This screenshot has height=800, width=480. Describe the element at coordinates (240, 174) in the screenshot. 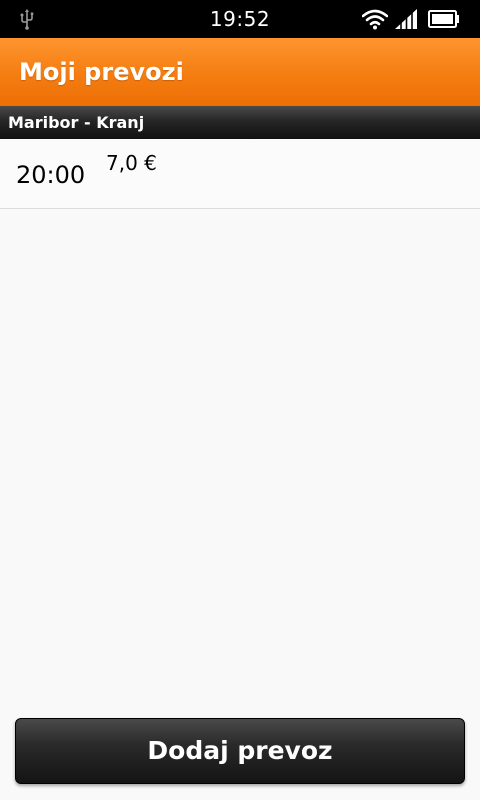

I see `list-item: 20:00 7,0 €` at that location.